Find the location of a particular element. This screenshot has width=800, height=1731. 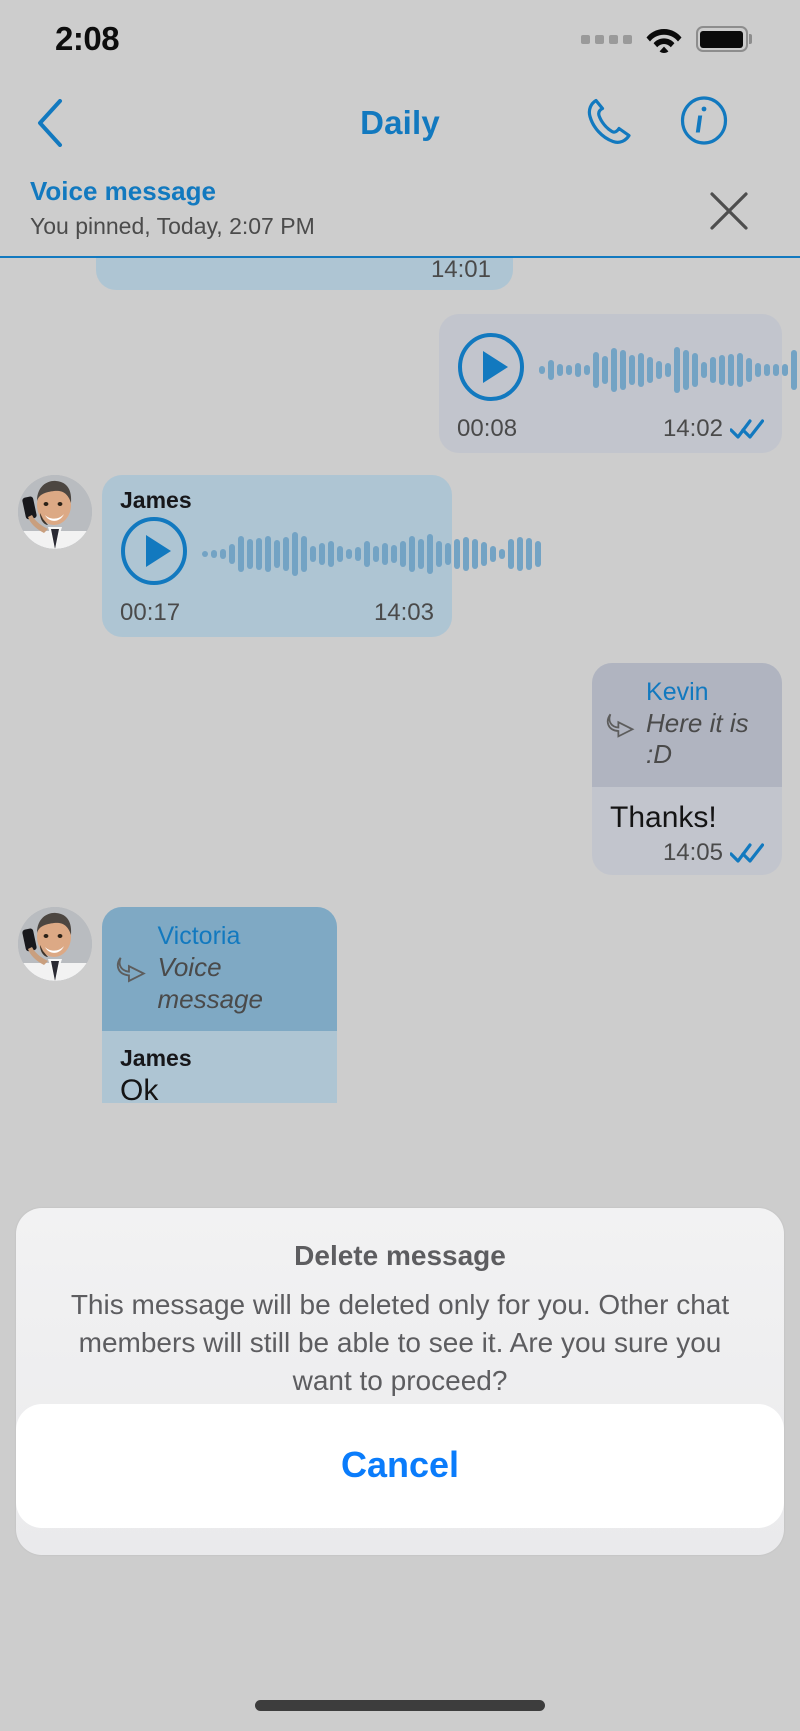

waveform-incoming is located at coordinates (371, 554).